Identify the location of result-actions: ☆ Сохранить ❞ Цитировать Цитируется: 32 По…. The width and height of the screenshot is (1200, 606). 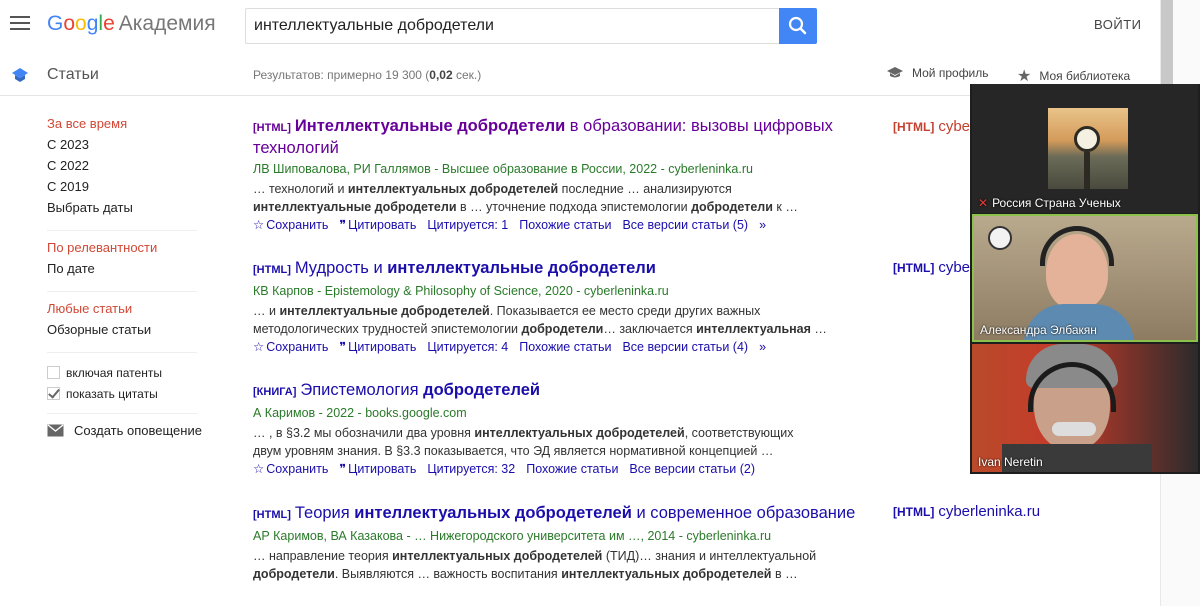
(558, 469).